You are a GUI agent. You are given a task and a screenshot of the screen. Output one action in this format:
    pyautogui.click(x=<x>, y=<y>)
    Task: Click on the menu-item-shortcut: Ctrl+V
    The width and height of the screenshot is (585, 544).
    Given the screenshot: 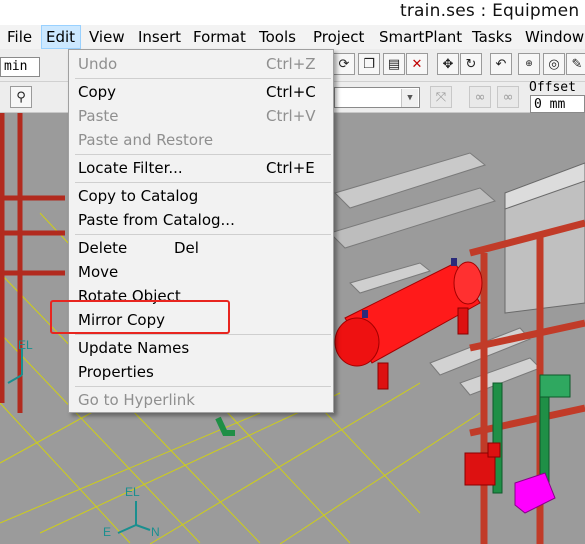 What is the action you would take?
    pyautogui.click(x=291, y=116)
    